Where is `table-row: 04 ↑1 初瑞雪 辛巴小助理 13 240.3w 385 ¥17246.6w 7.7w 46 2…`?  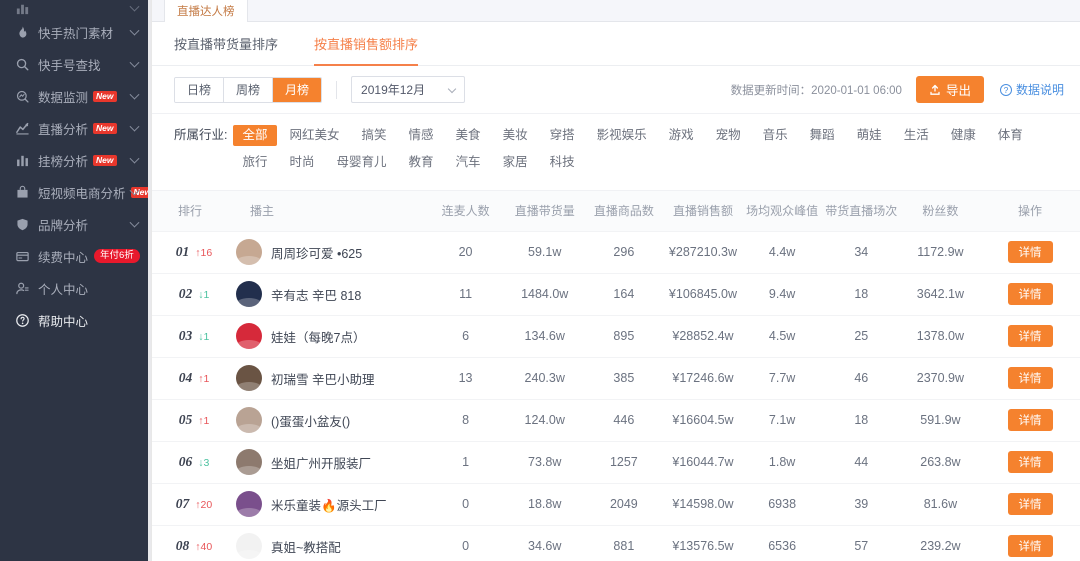 table-row: 04 ↑1 初瑞雪 辛巴小助理 13 240.3w 385 ¥17246.6w 7.7w 46 2… is located at coordinates (616, 378).